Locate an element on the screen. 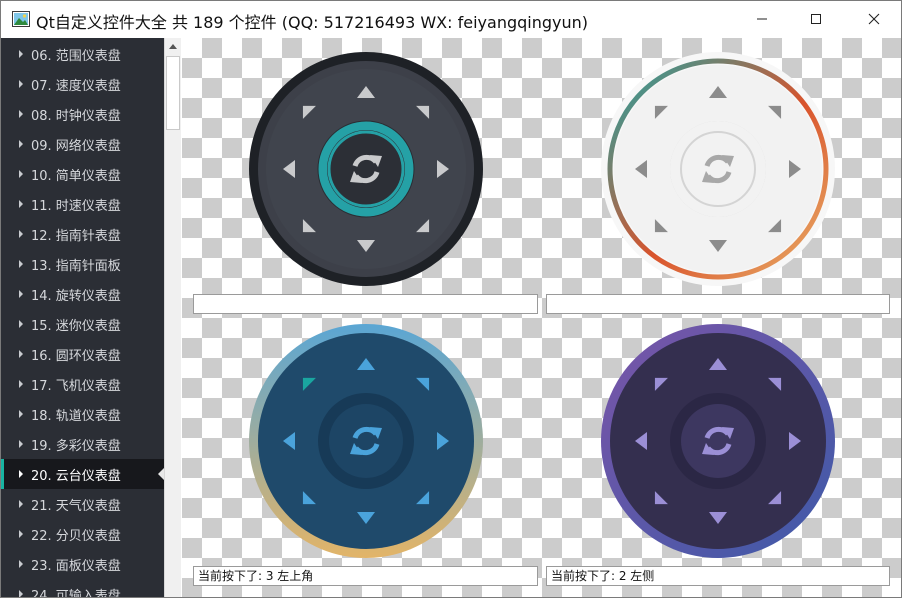  image-icon is located at coordinates (21, 19).